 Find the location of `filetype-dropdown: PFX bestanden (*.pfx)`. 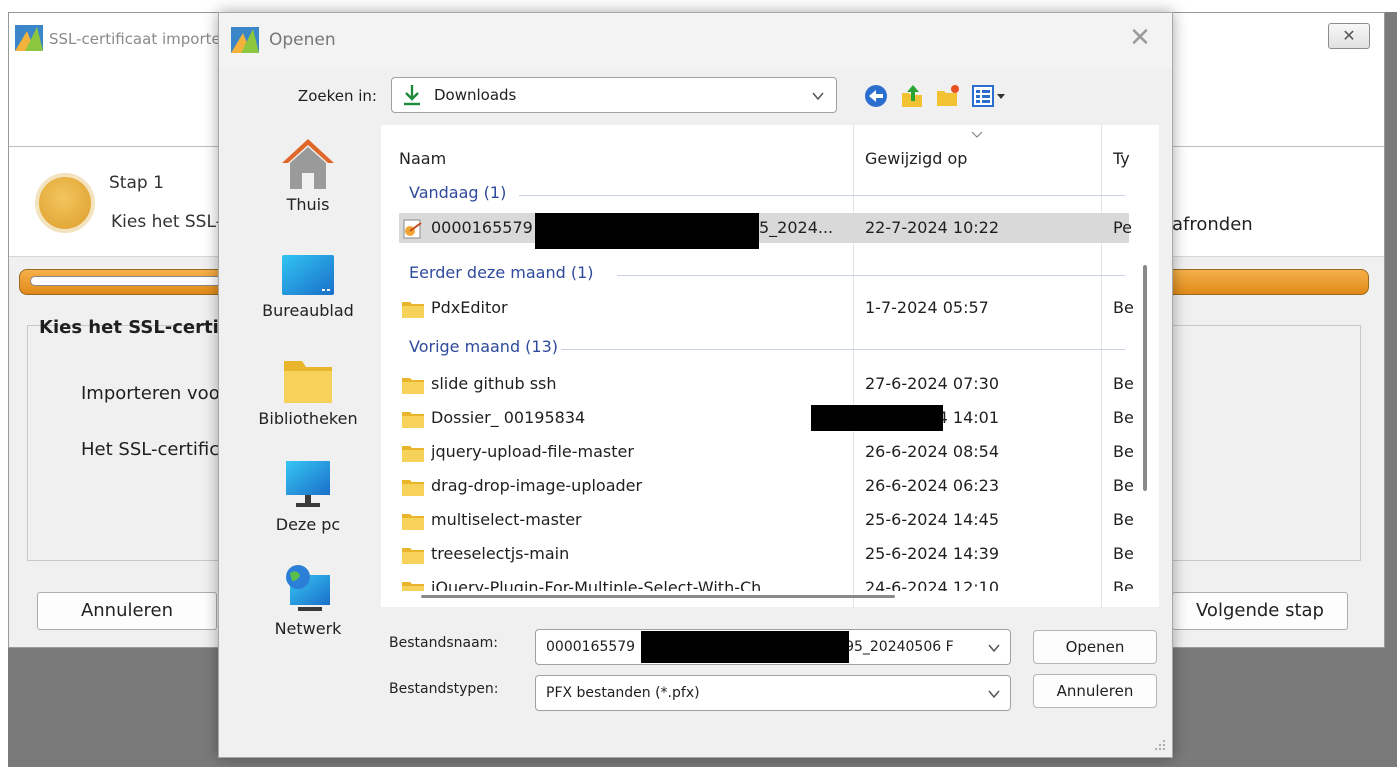

filetype-dropdown: PFX bestanden (*.pfx) is located at coordinates (773, 693).